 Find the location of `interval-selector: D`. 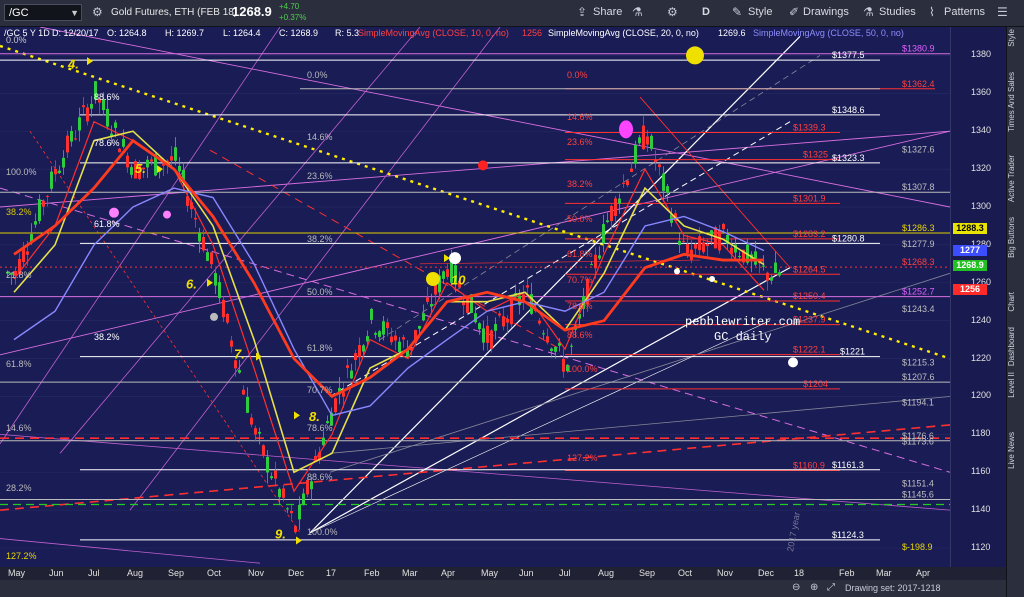

interval-selector: D is located at coordinates (706, 12).